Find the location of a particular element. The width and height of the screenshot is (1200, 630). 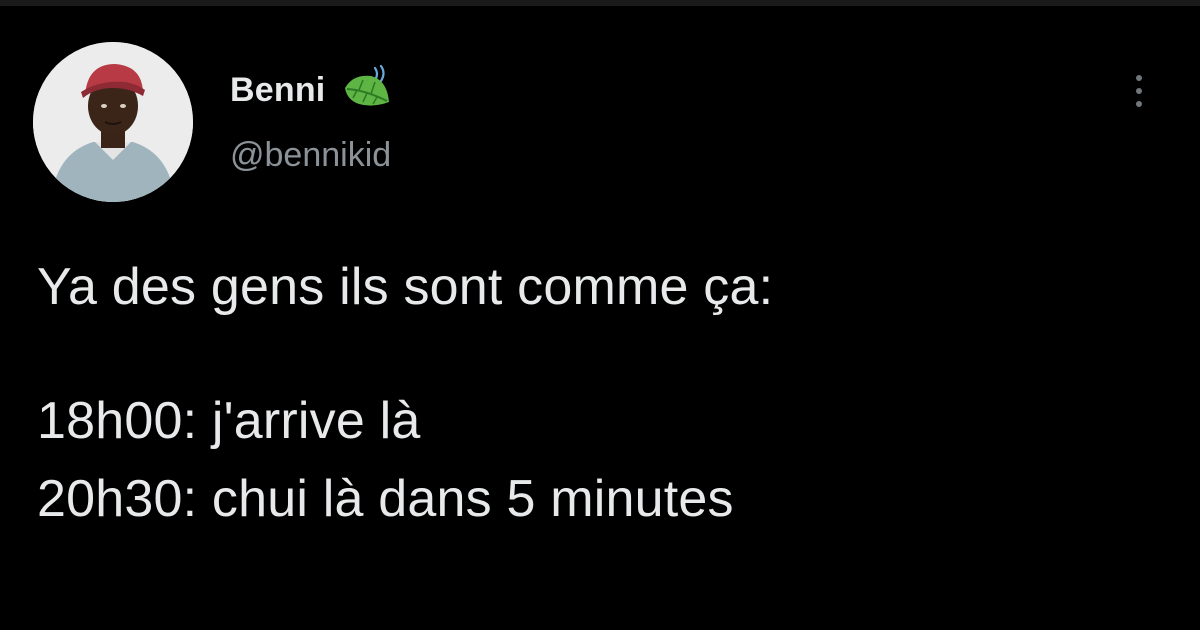

avatar-photo is located at coordinates (113, 122).